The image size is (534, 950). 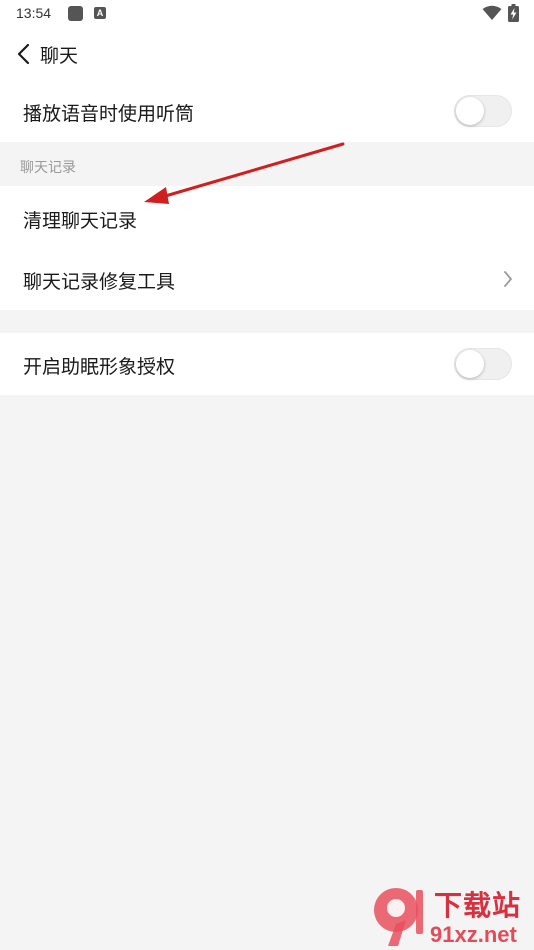 I want to click on square-app-icon, so click(x=75, y=13).